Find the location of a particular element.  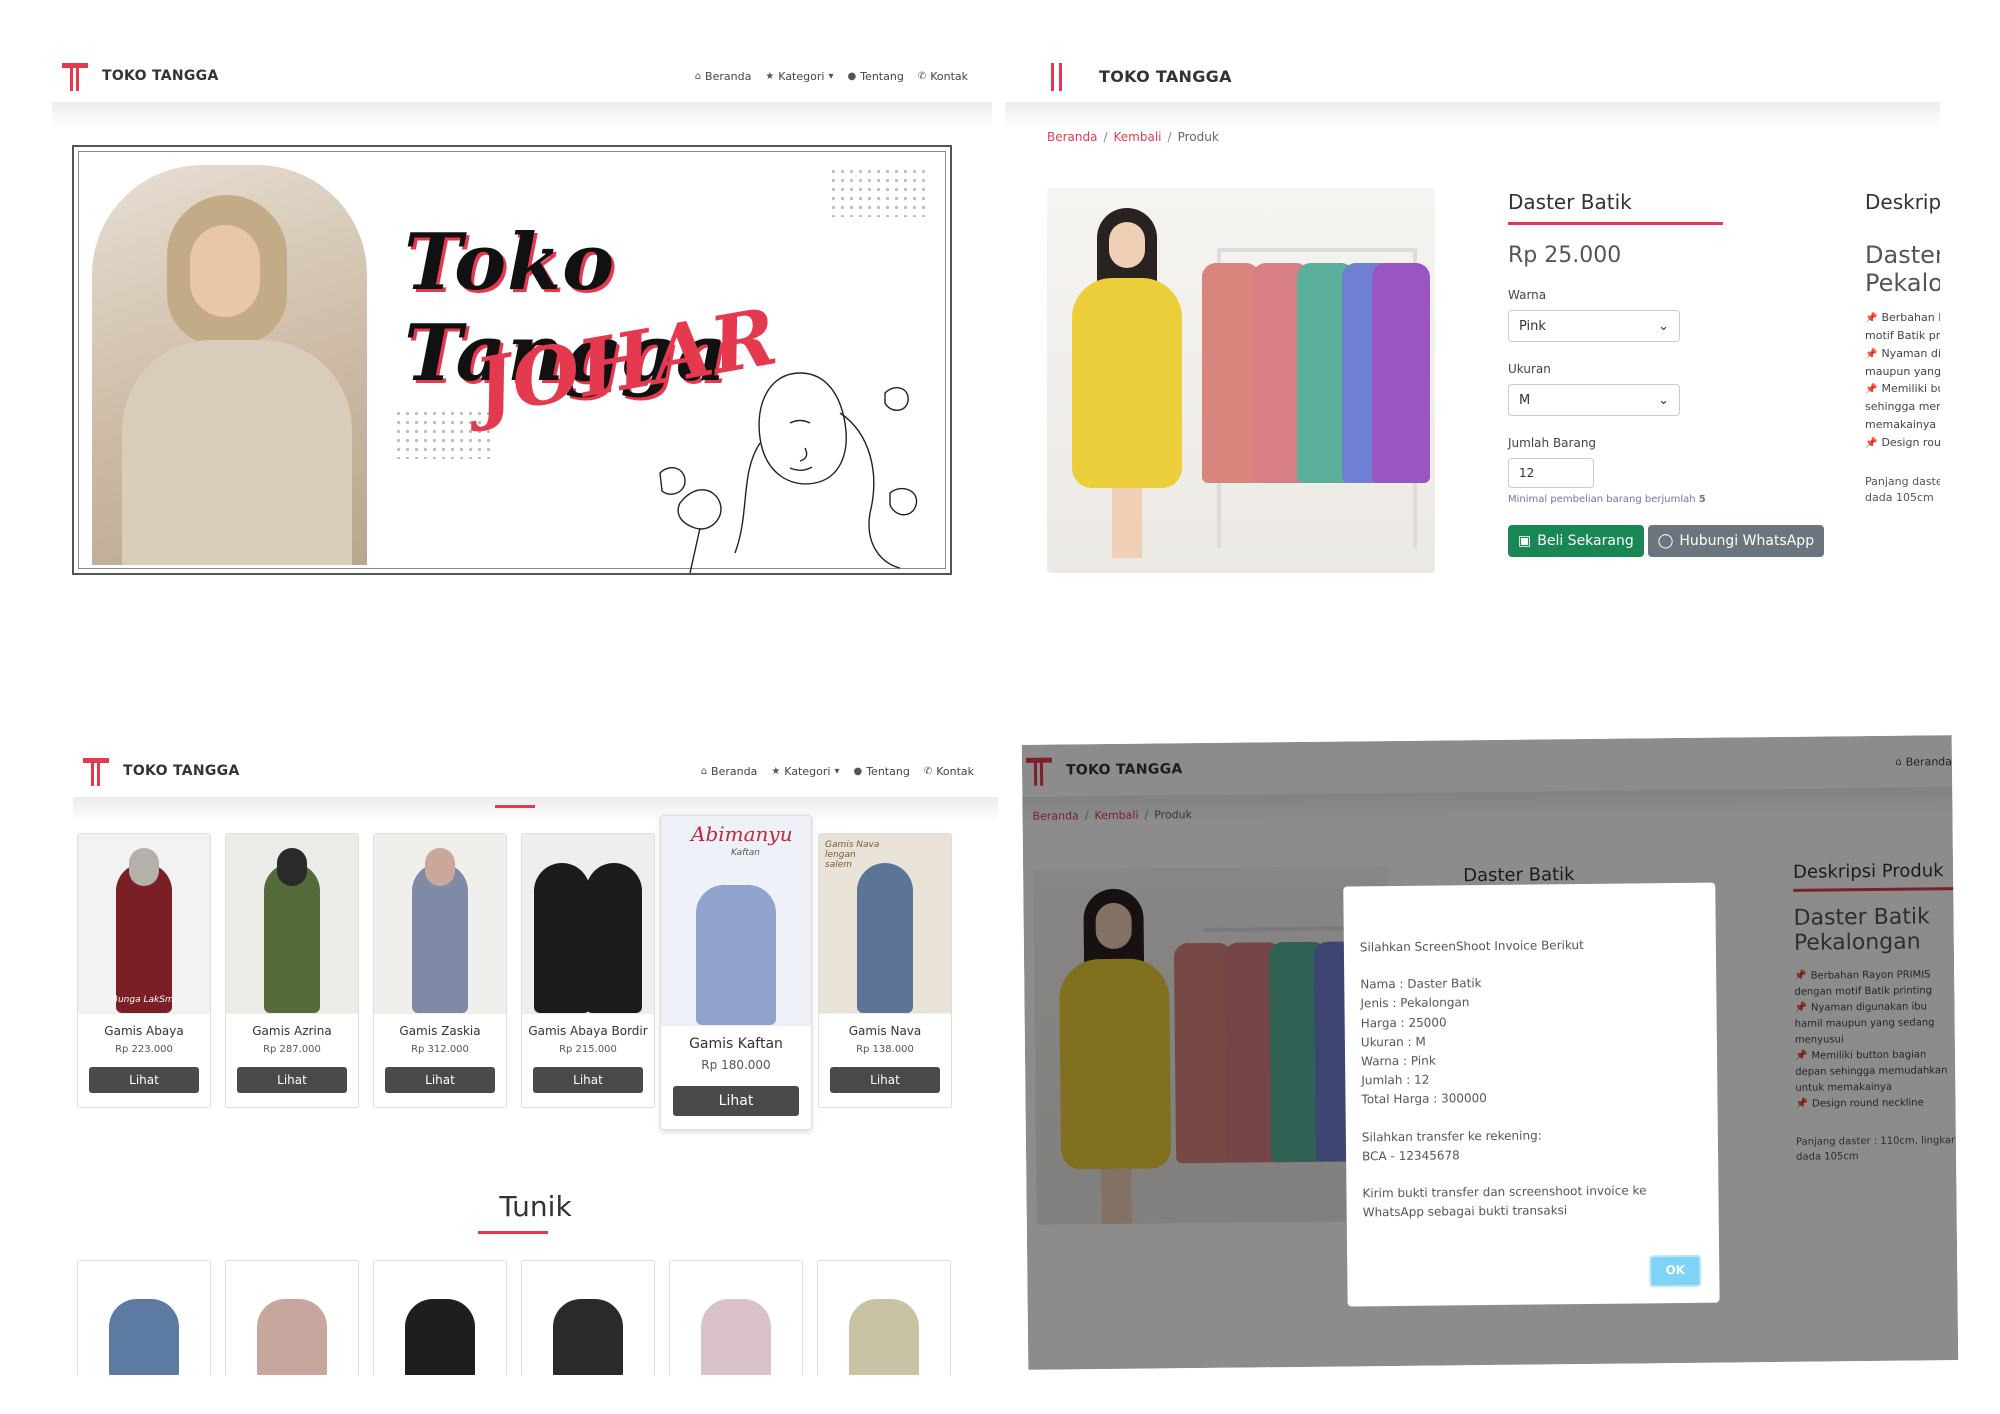

nav-contact-label: Kontak is located at coordinates (955, 771).